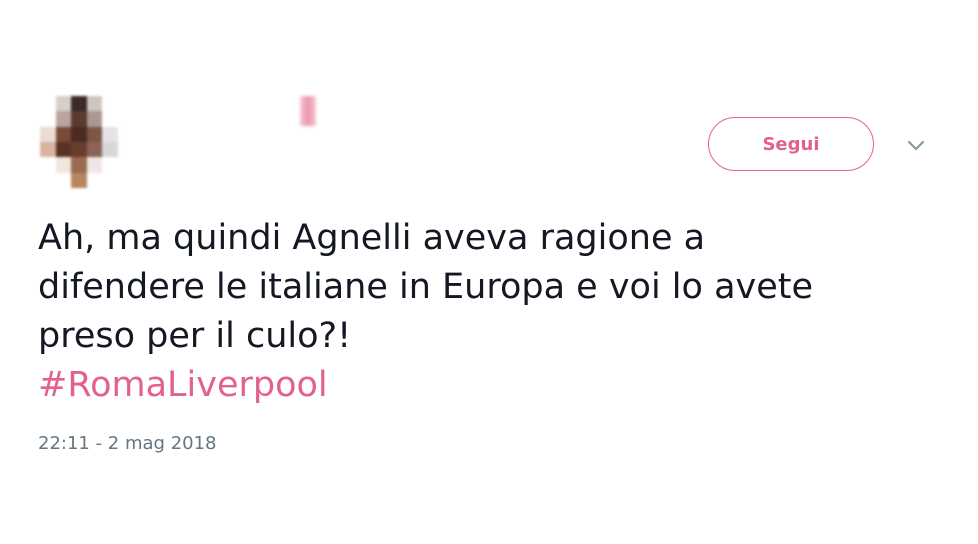  Describe the element at coordinates (916, 146) in the screenshot. I see `chevron-down-icon` at that location.